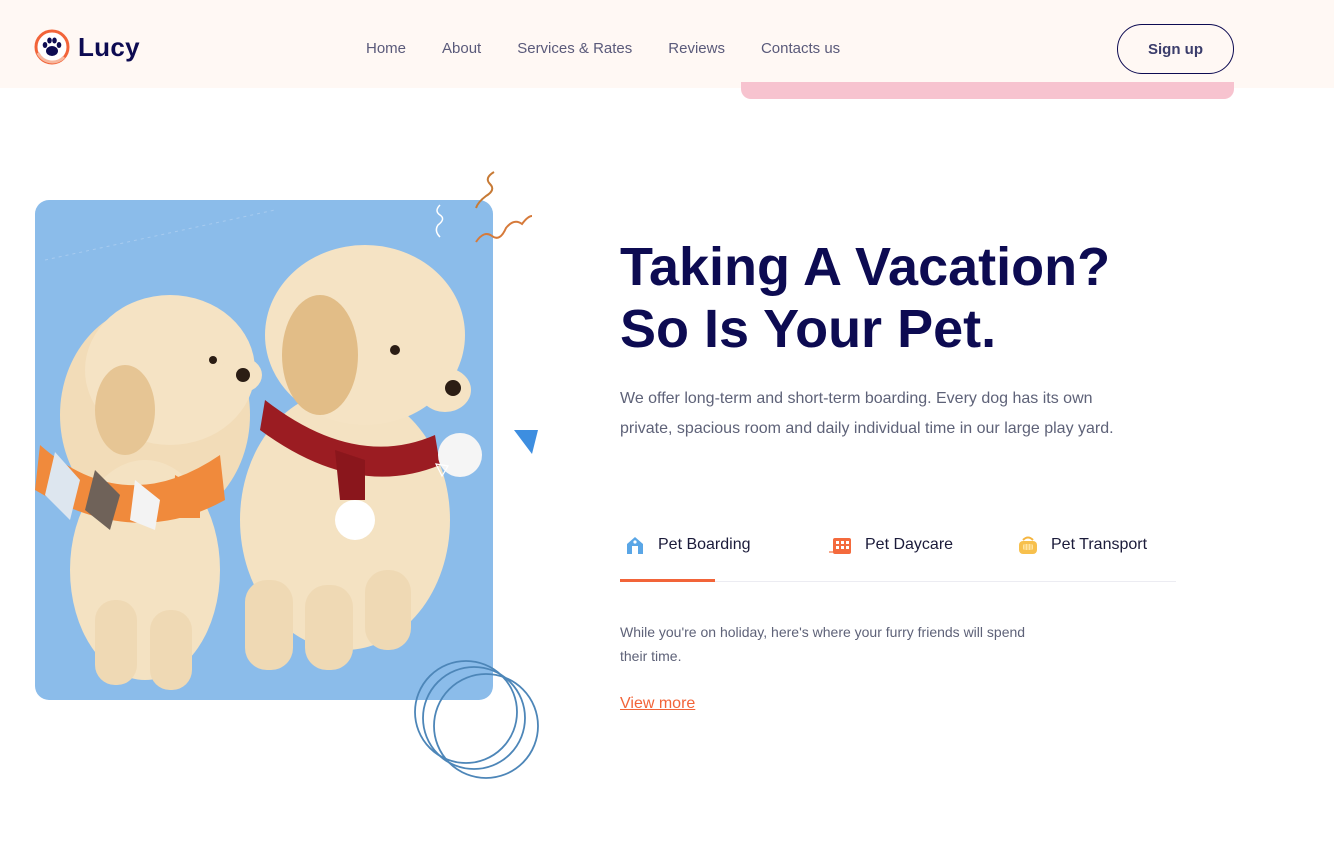 The image size is (1334, 841). I want to click on white-squiggle-decoration, so click(439, 221).